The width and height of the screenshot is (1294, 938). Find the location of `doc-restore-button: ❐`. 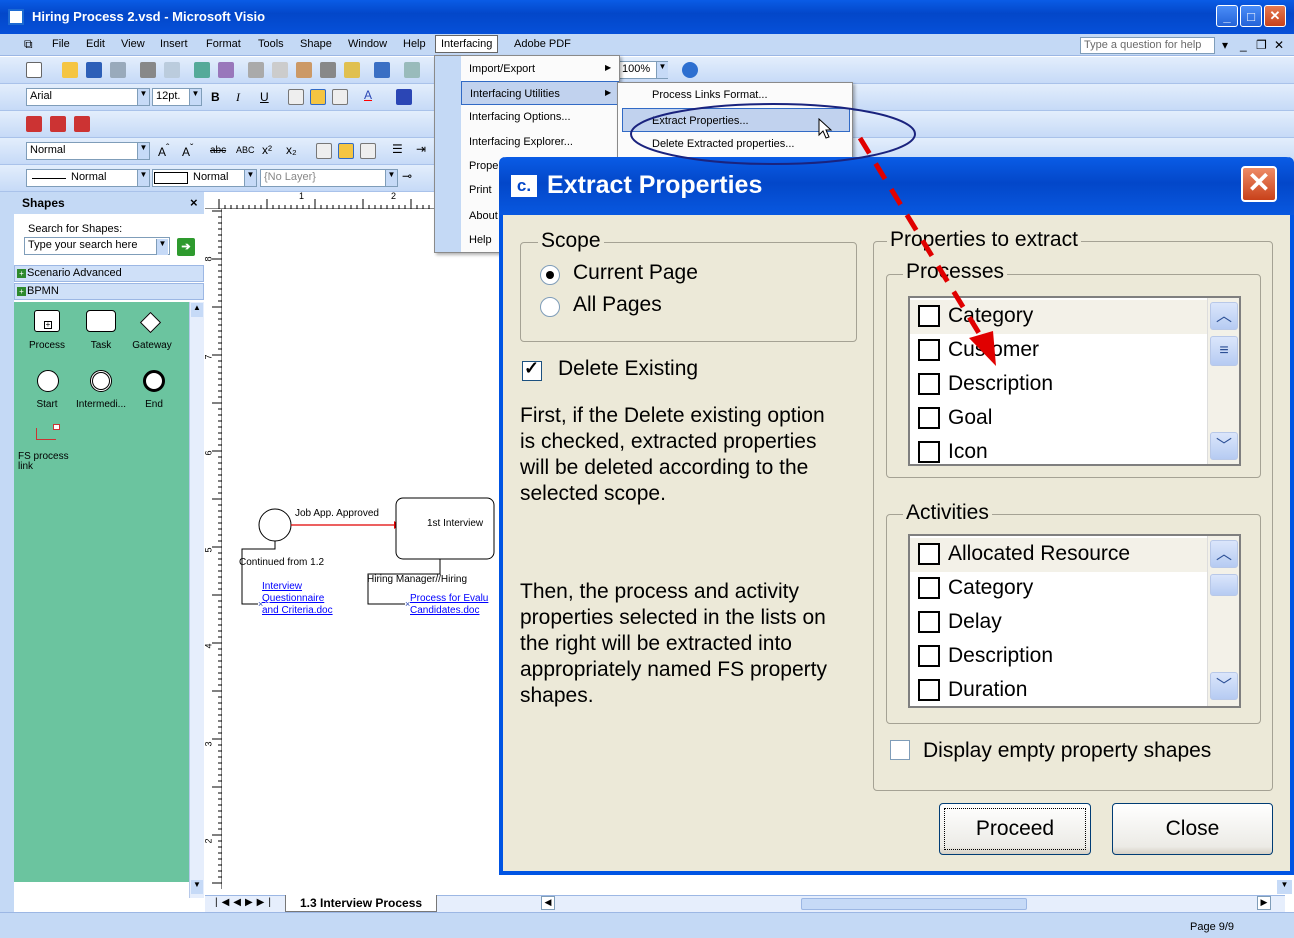

doc-restore-button: ❐ is located at coordinates (1261, 45).